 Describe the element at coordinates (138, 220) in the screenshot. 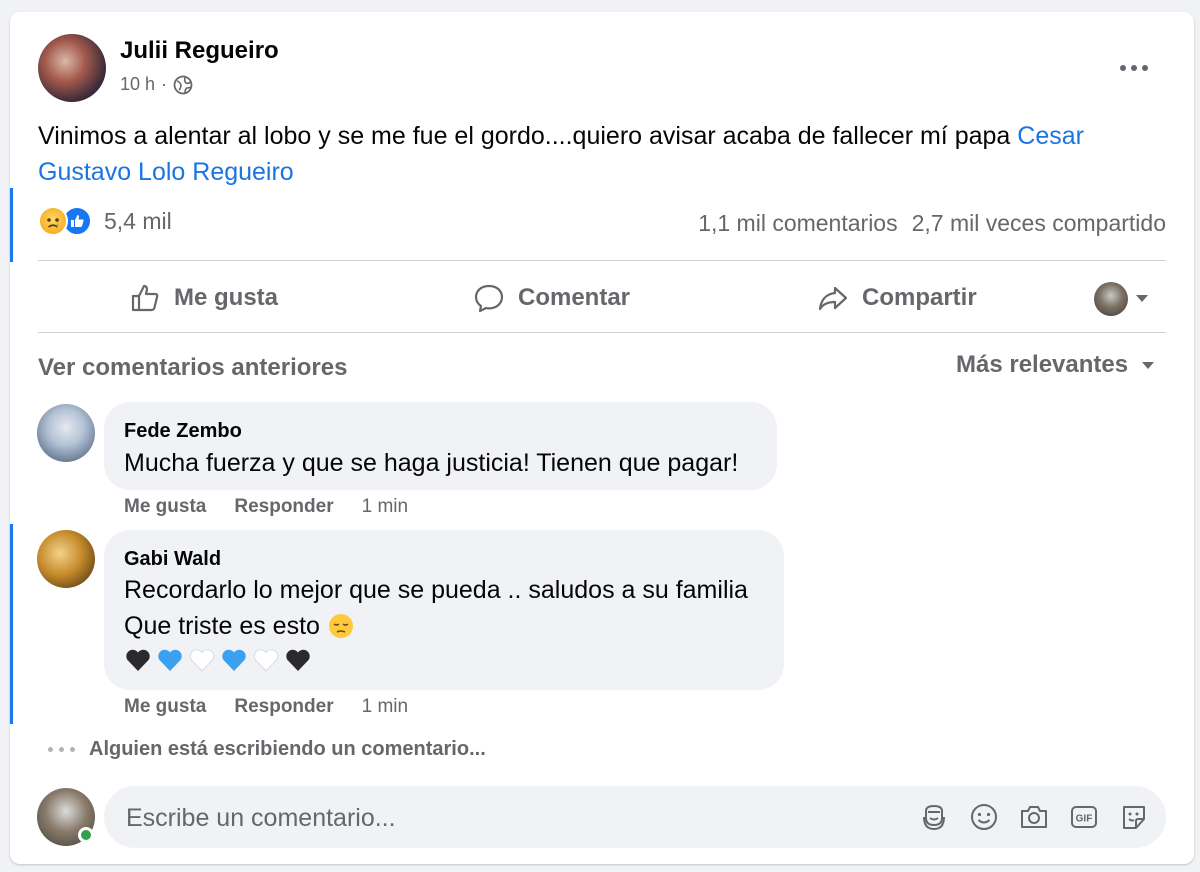

I see `reaction-count: 5,4 mil` at that location.